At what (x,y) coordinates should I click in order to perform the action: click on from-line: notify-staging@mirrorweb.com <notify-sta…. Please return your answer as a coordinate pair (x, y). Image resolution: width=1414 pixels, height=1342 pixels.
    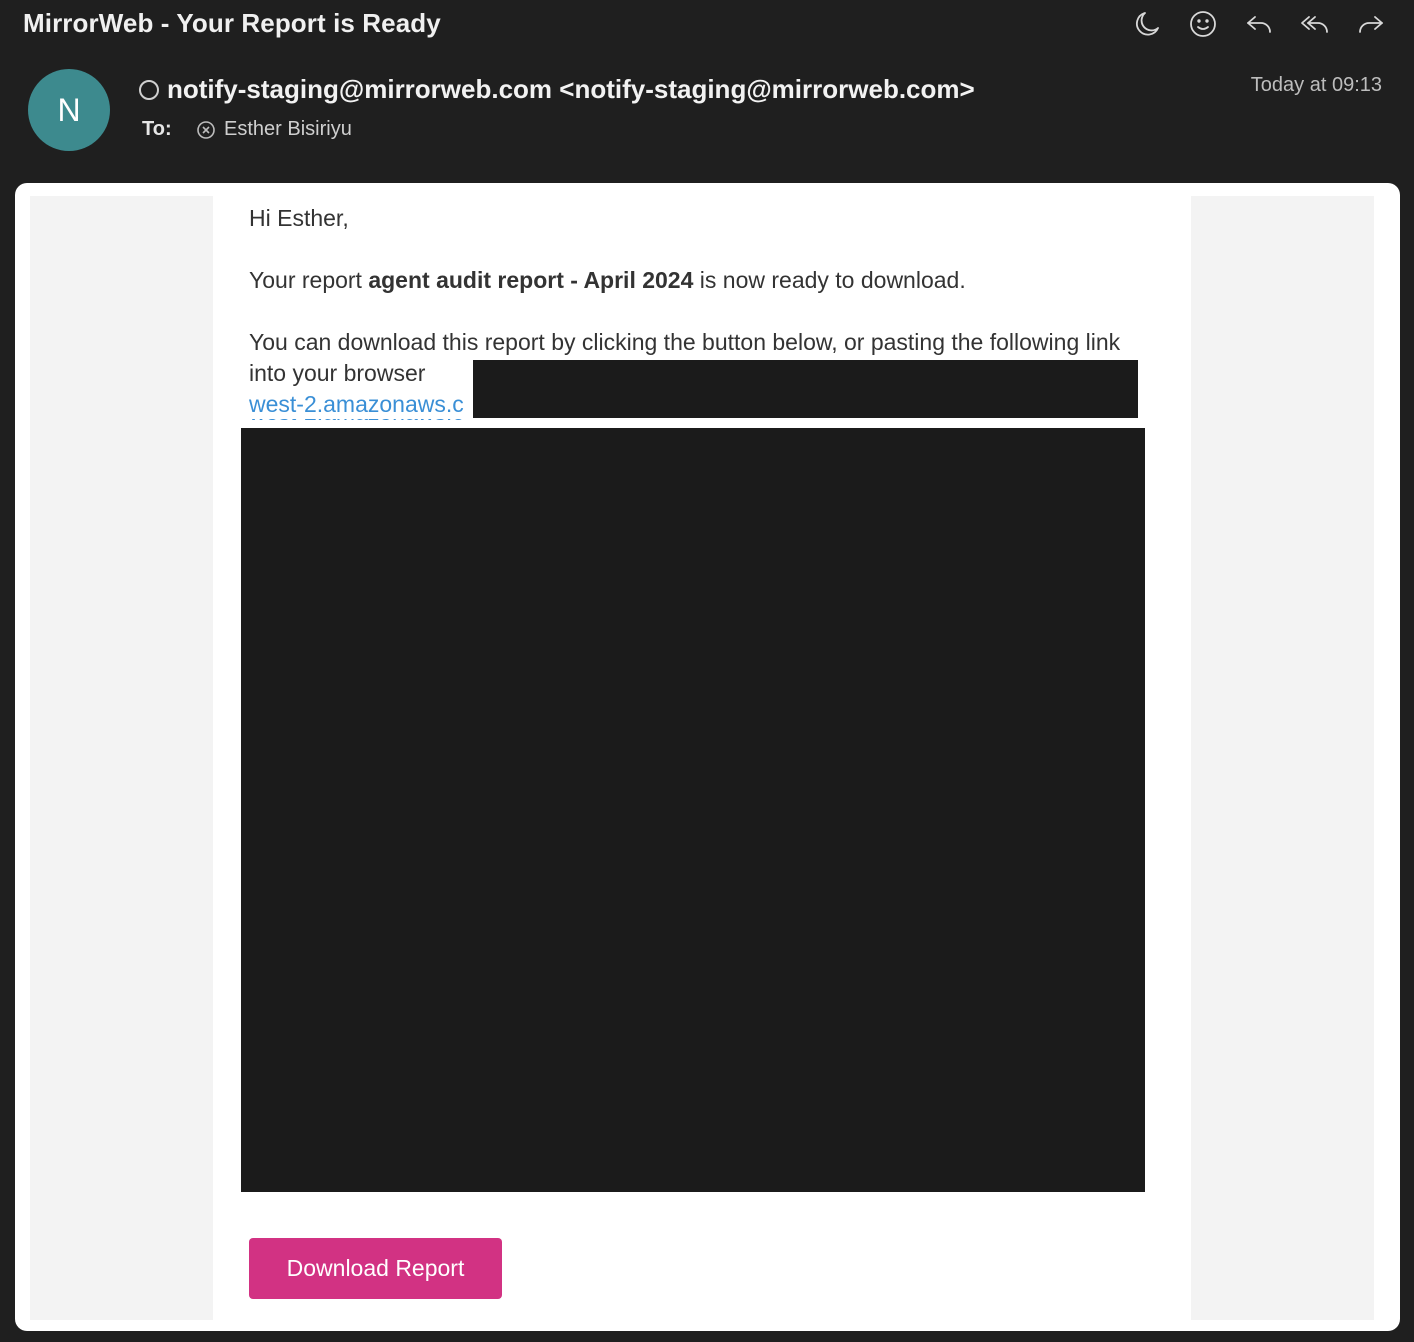
    Looking at the image, I should click on (557, 89).